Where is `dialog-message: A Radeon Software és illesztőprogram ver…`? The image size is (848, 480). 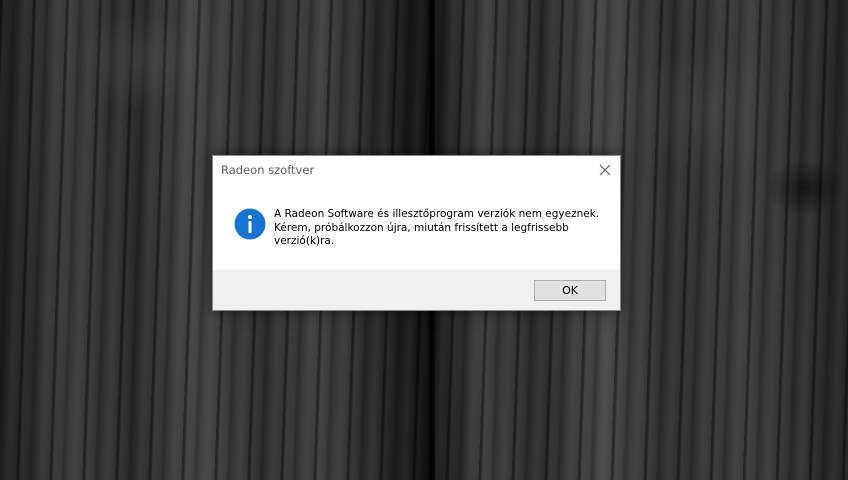
dialog-message: A Radeon Software és illesztőprogram ver… is located at coordinates (437, 227).